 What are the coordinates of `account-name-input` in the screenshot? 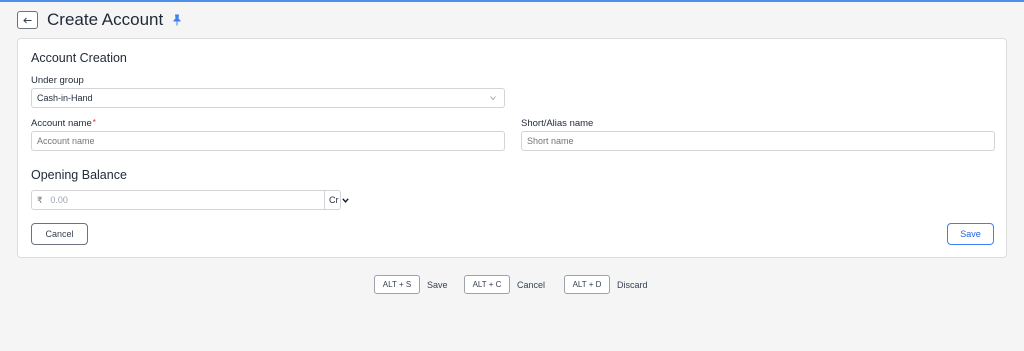 It's located at (268, 141).